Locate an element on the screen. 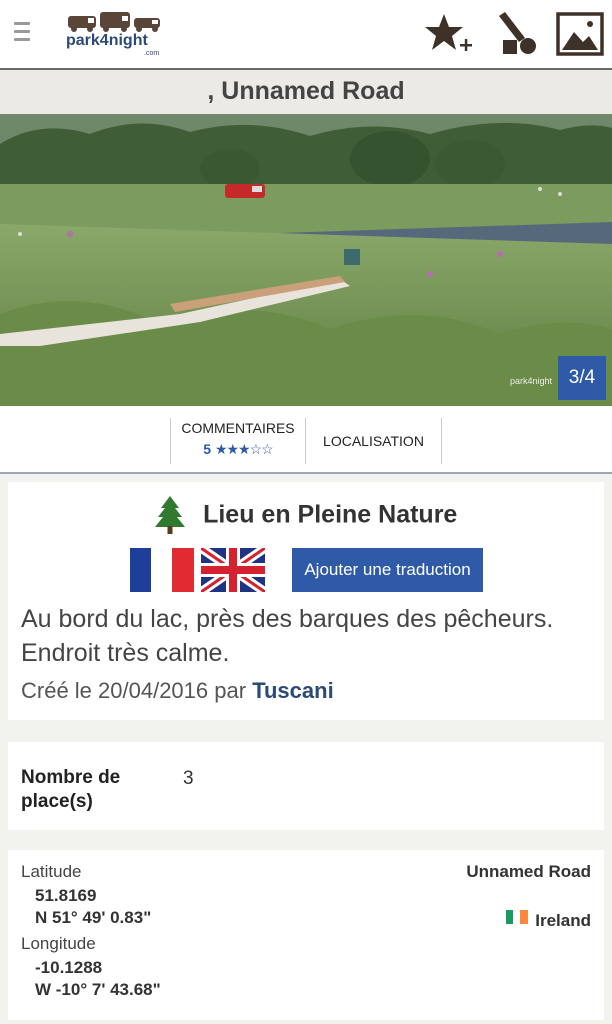  tab-comments-label: COMMENTAIRES is located at coordinates (238, 428).